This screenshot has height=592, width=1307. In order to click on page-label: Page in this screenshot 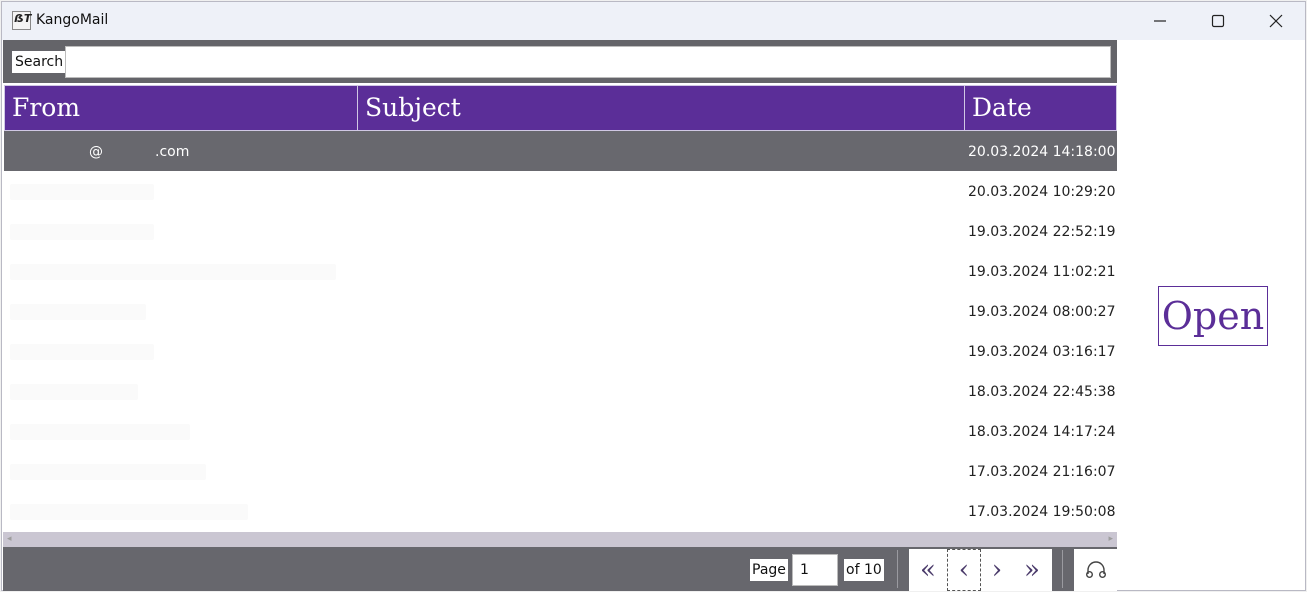, I will do `click(769, 570)`.